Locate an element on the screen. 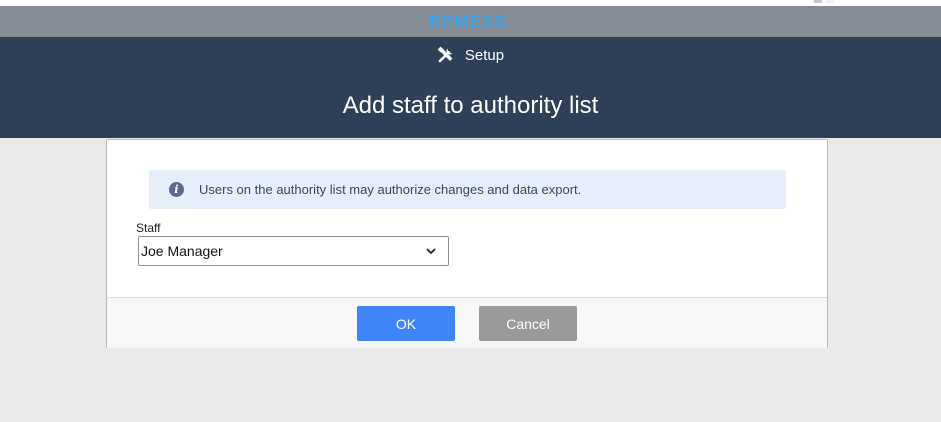  brand-logo-text: RPMESS is located at coordinates (468, 21).